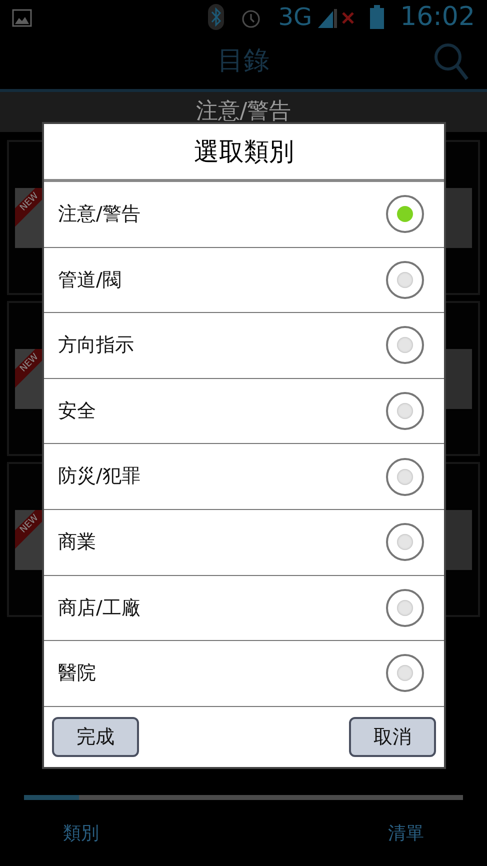 This screenshot has width=487, height=866. What do you see at coordinates (216, 17) in the screenshot?
I see `bluetooth-icon` at bounding box center [216, 17].